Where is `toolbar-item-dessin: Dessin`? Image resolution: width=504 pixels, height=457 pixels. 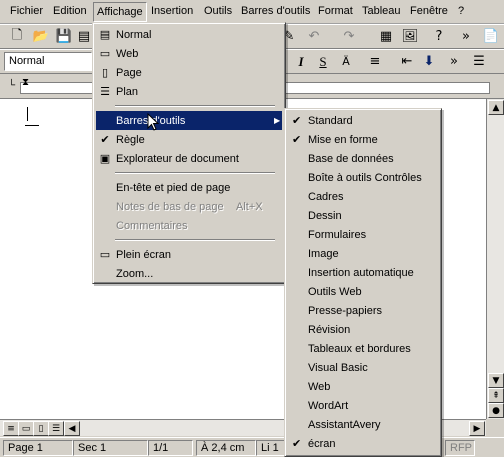 toolbar-item-dessin: Dessin is located at coordinates (364, 215).